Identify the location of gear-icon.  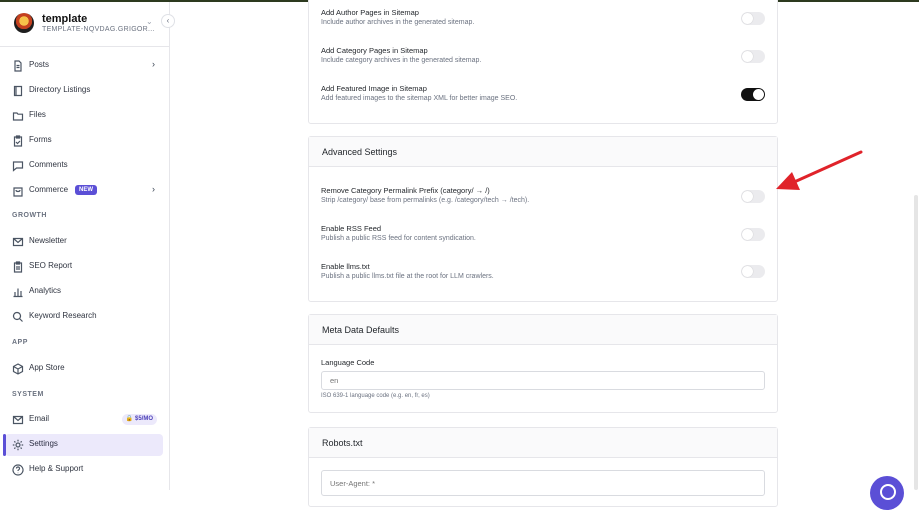
(18, 445).